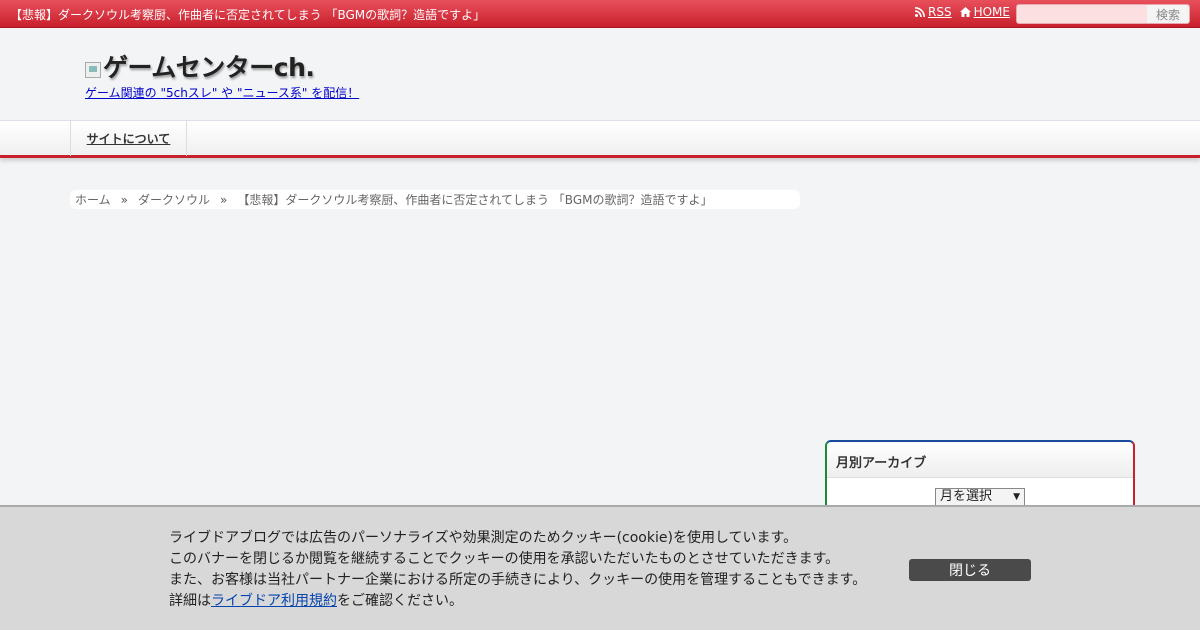 The image size is (1200, 630). I want to click on month-select: 月を選択 ▼, so click(980, 497).